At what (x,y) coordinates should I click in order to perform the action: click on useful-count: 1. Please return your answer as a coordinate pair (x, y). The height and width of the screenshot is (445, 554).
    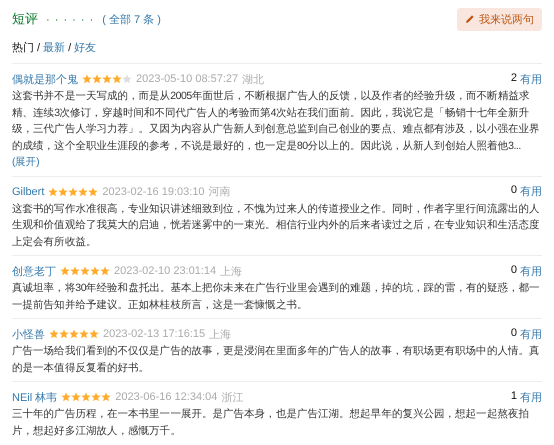
    Looking at the image, I should click on (513, 397).